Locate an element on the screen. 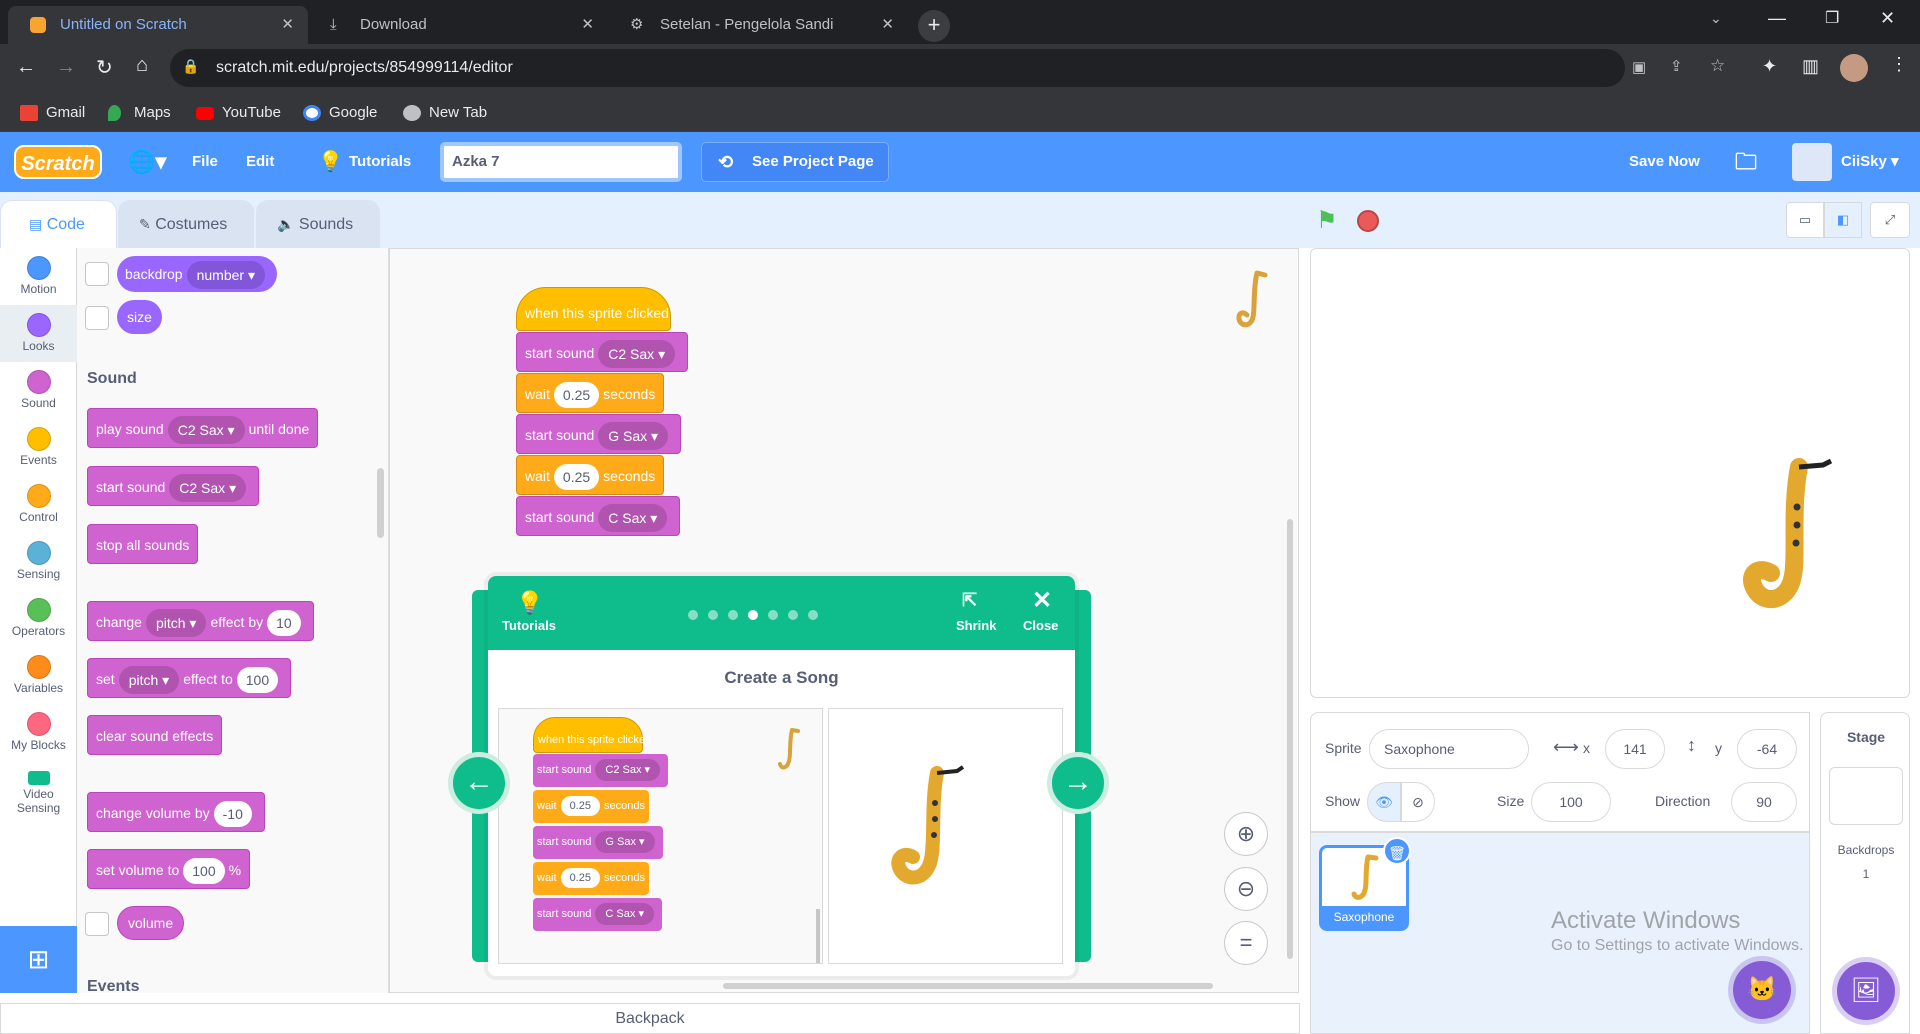 This screenshot has height=1034, width=1920. see-project-page-button: ⟲ See Project Page is located at coordinates (795, 162).